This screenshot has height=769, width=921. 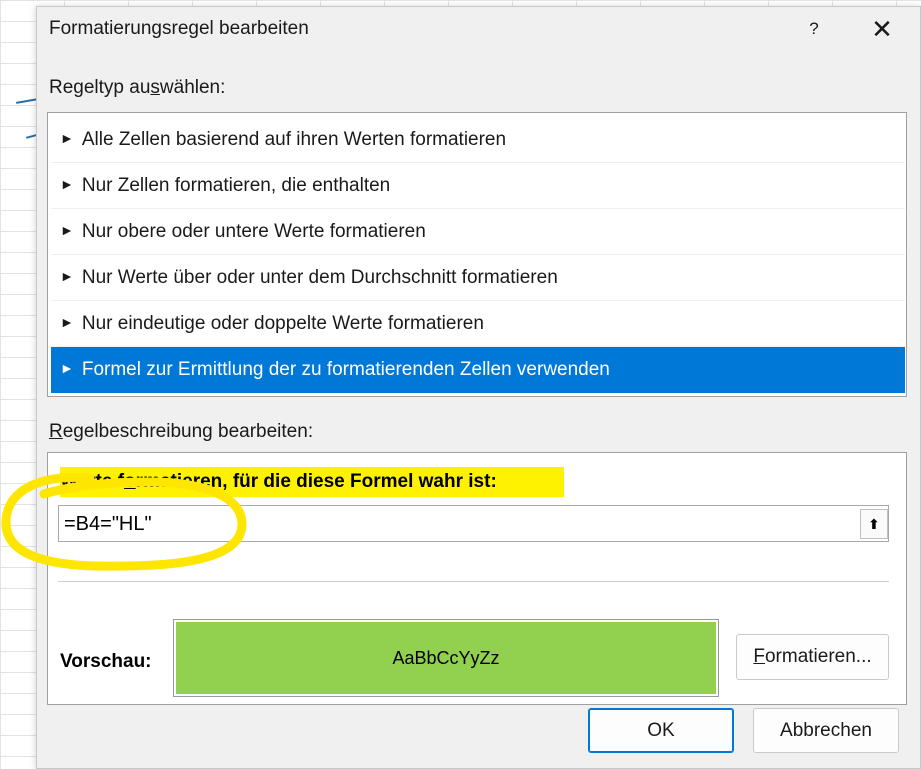 I want to click on help-button: ?, so click(x=814, y=29).